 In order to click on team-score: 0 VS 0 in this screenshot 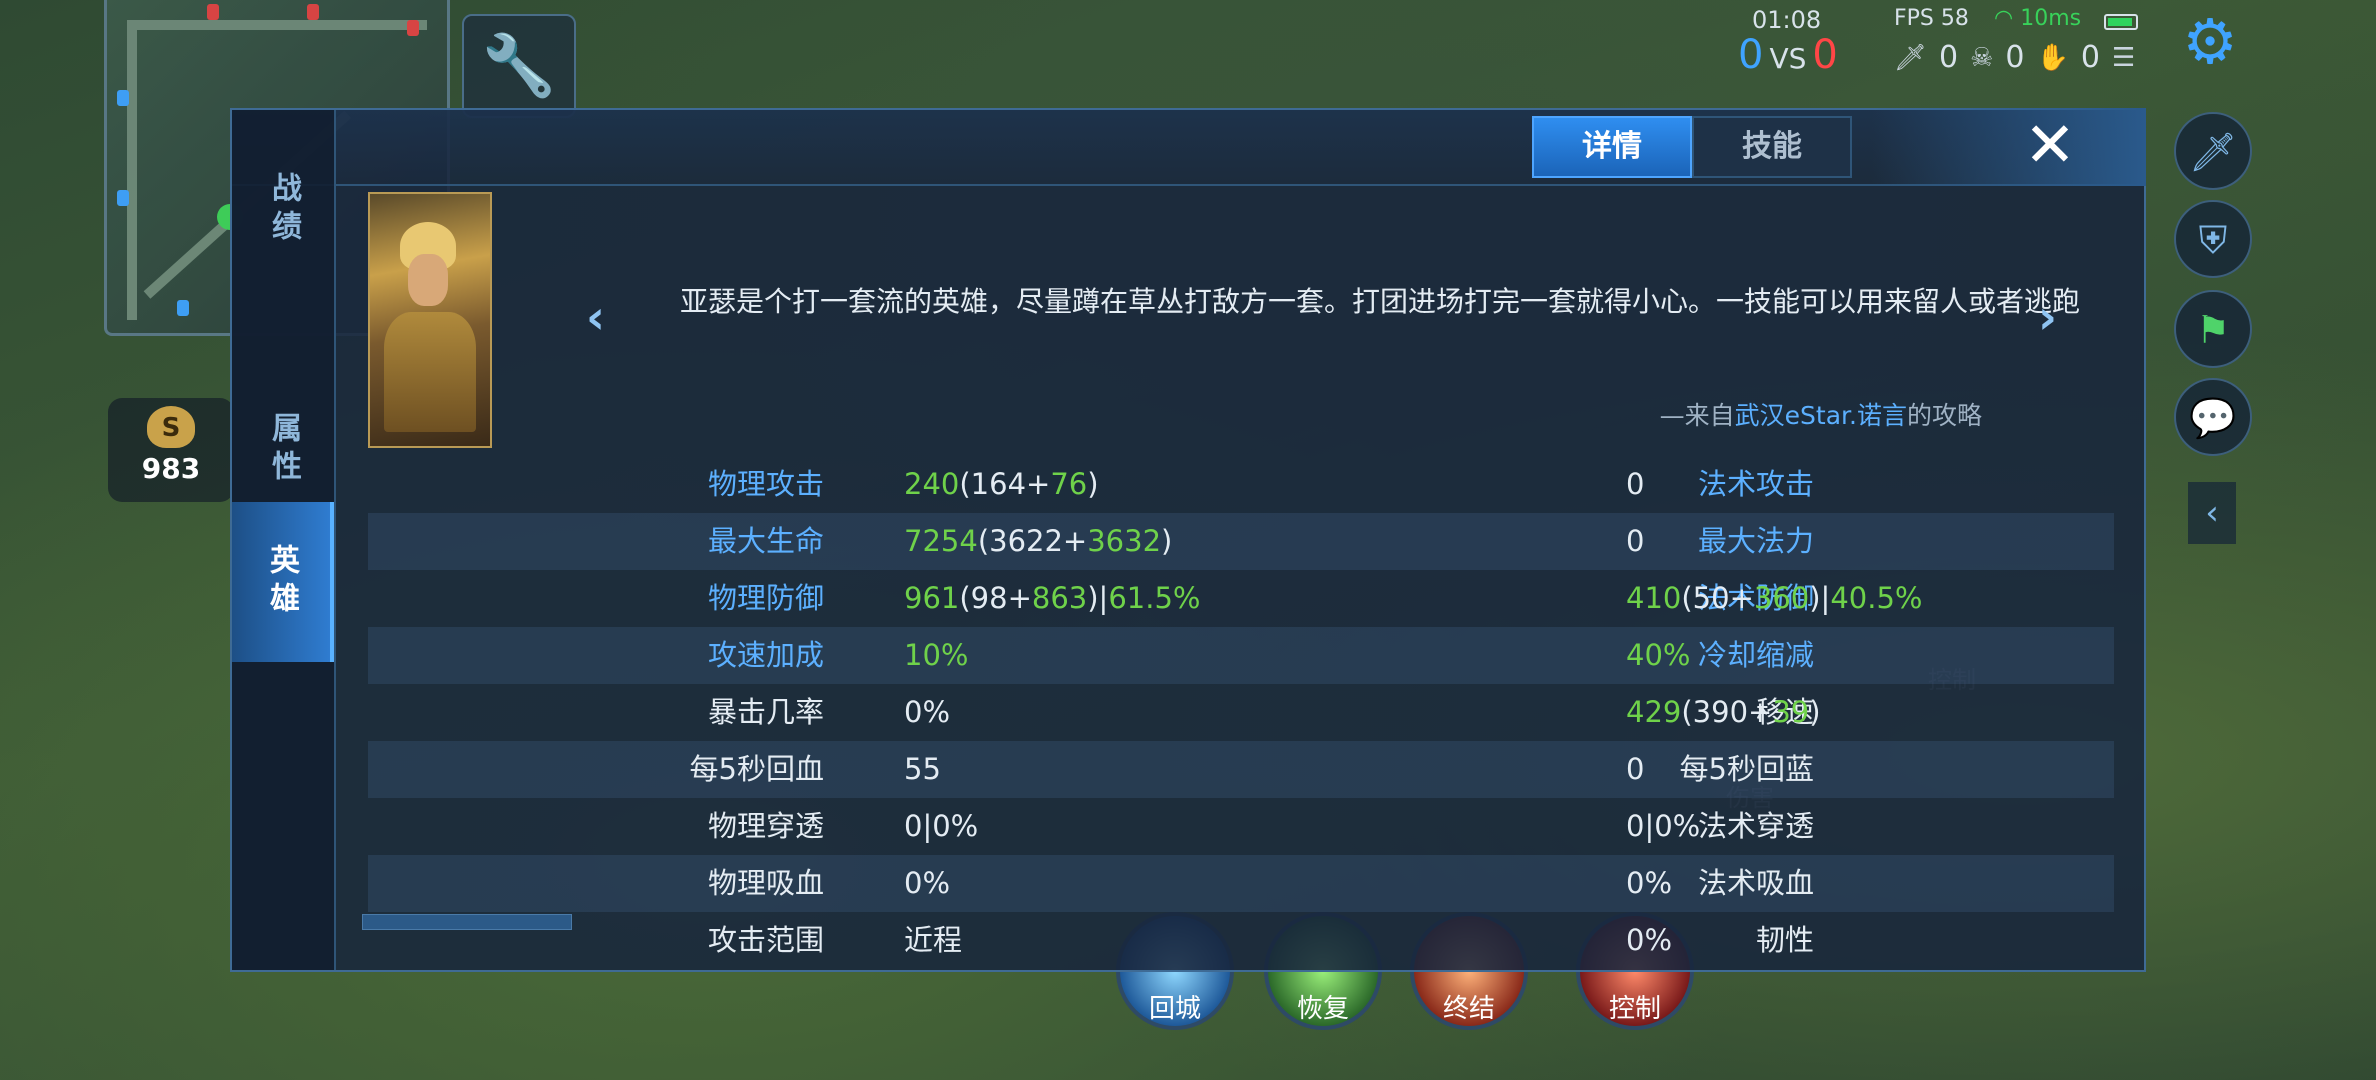, I will do `click(1788, 55)`.